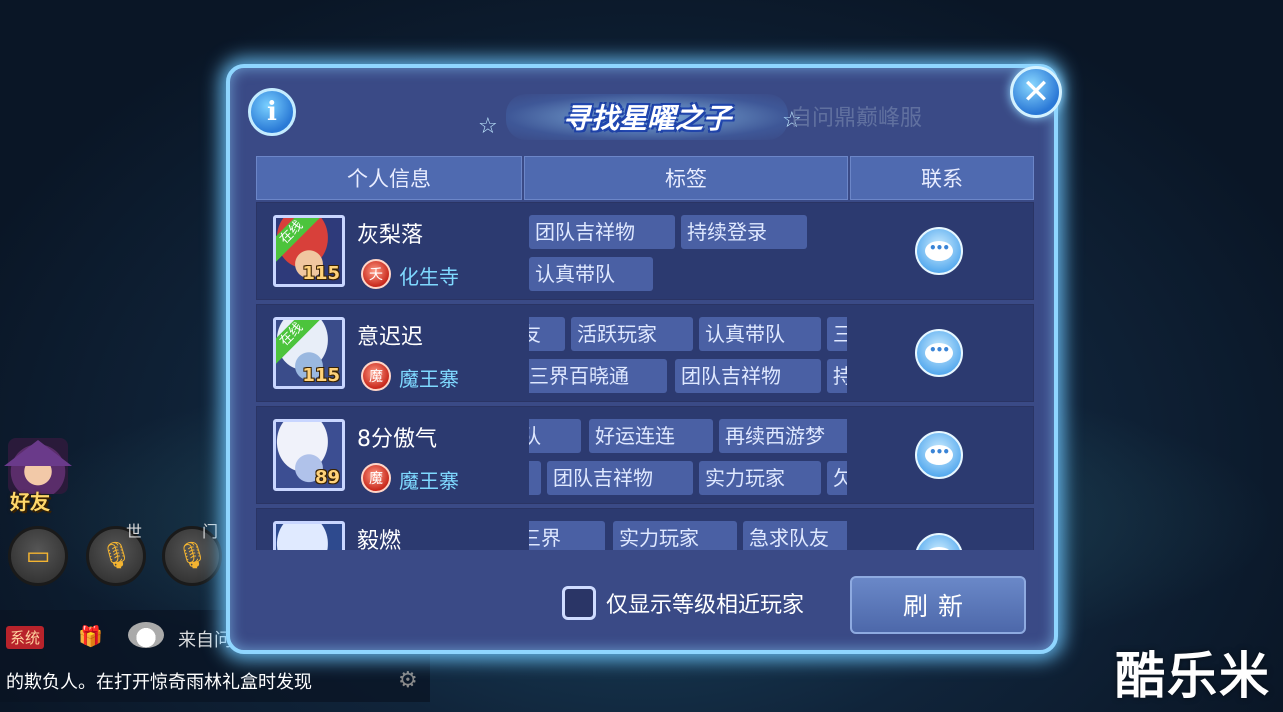 The height and width of the screenshot is (712, 1283). I want to click on header-personal-info: 个人信息, so click(389, 178).